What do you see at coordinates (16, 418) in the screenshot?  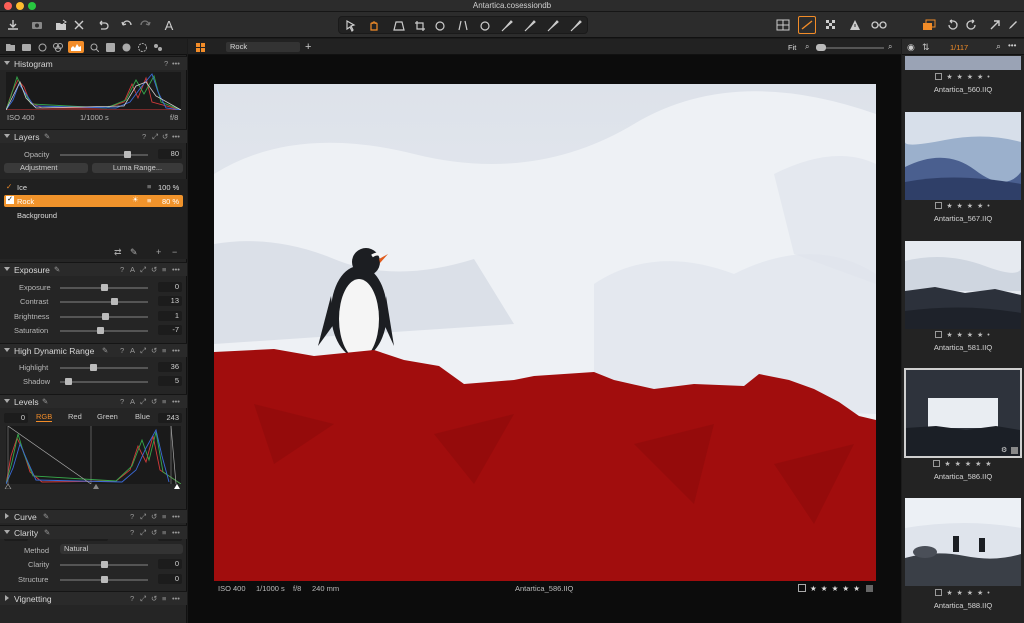 I see `levels-left-value: 0` at bounding box center [16, 418].